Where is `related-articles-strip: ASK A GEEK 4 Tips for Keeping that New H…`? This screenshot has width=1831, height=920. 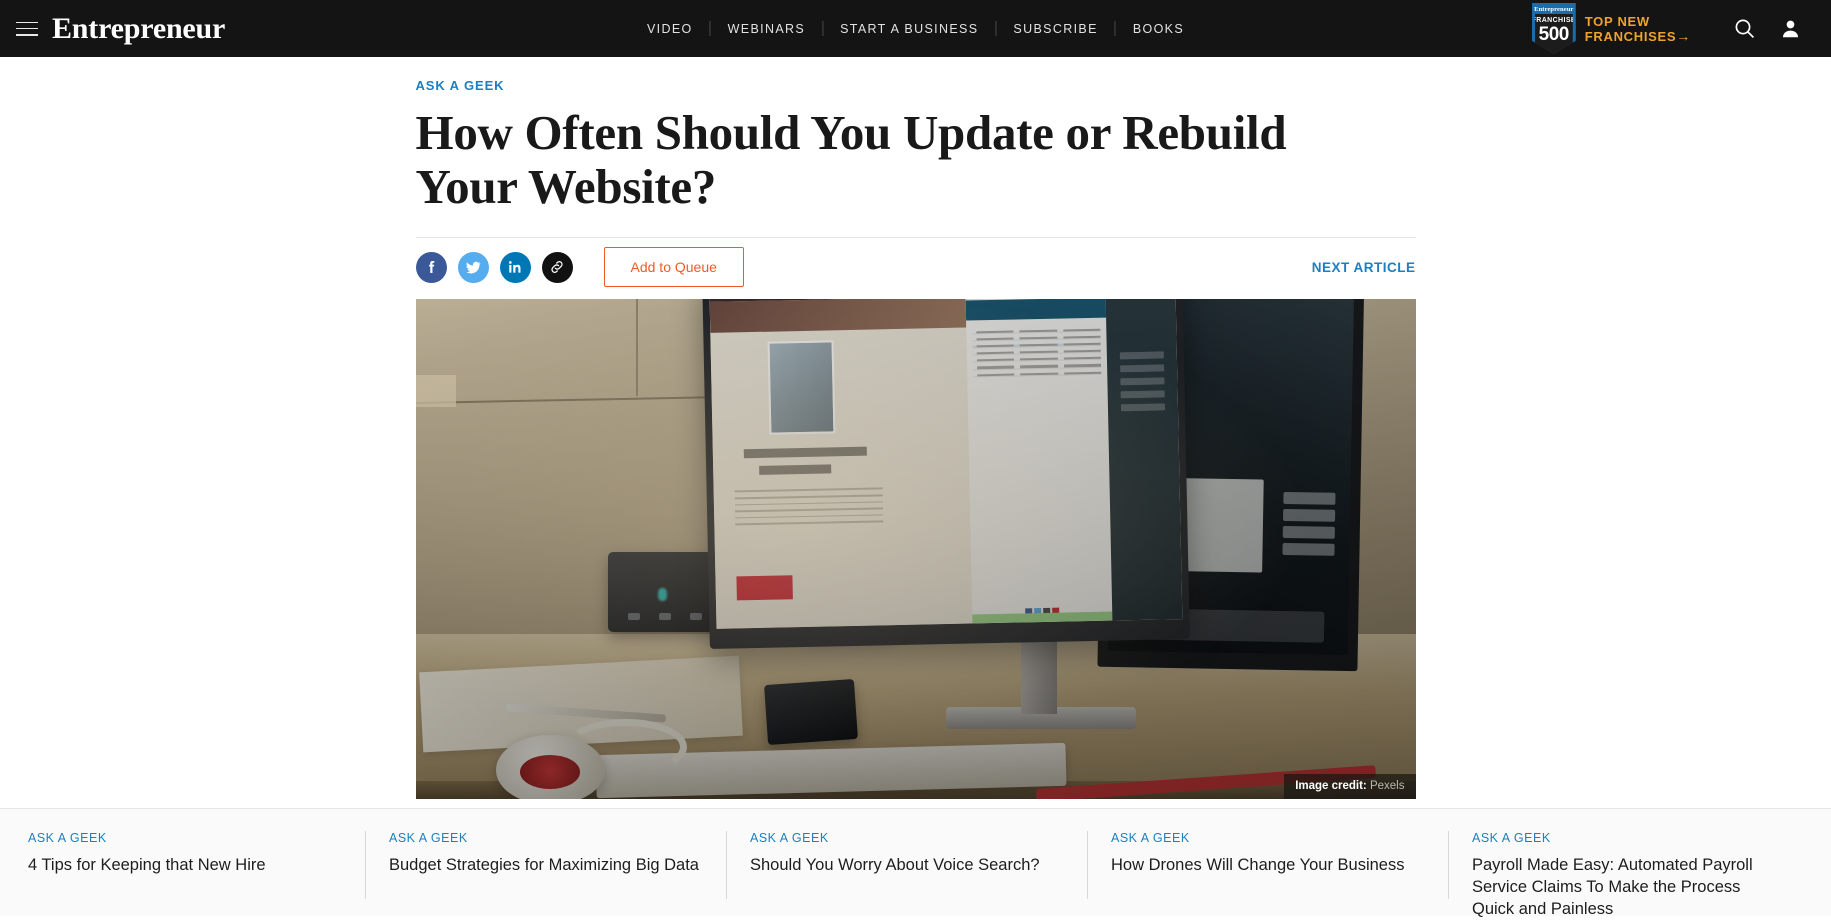 related-articles-strip: ASK A GEEK 4 Tips for Keeping that New H… is located at coordinates (915, 862).